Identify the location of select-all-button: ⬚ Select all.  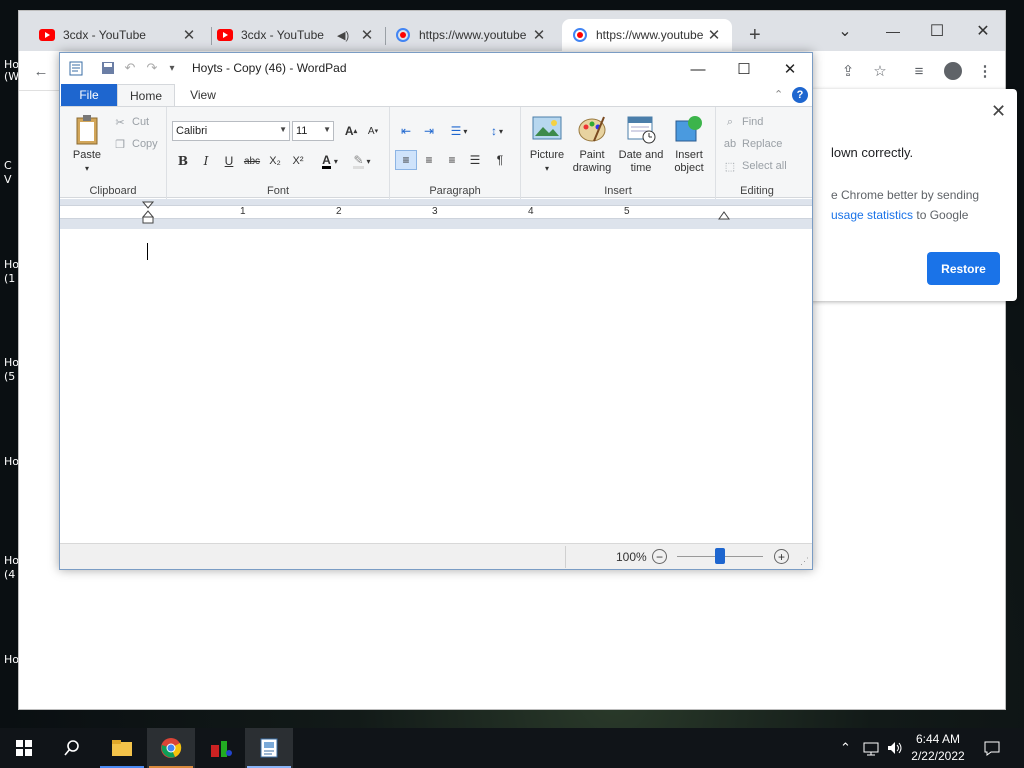
(754, 166).